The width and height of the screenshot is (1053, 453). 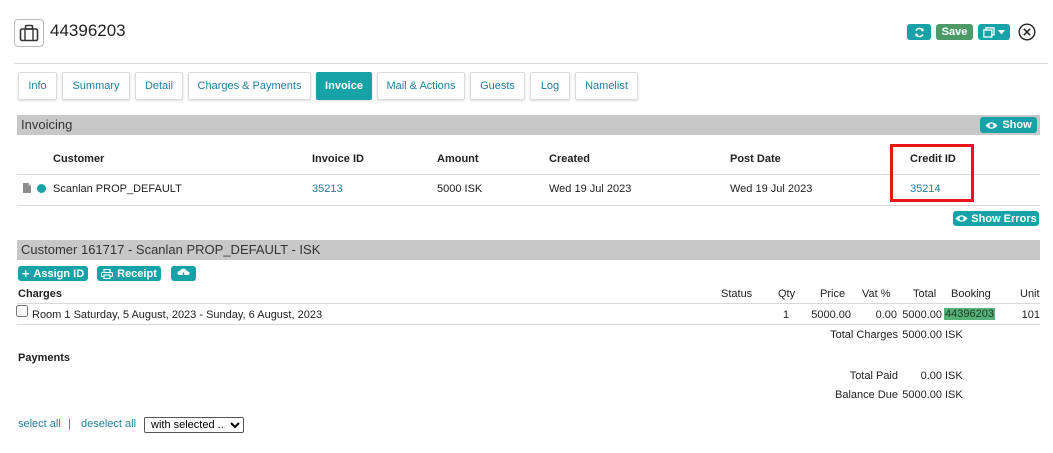 I want to click on refresh-button, so click(x=919, y=32).